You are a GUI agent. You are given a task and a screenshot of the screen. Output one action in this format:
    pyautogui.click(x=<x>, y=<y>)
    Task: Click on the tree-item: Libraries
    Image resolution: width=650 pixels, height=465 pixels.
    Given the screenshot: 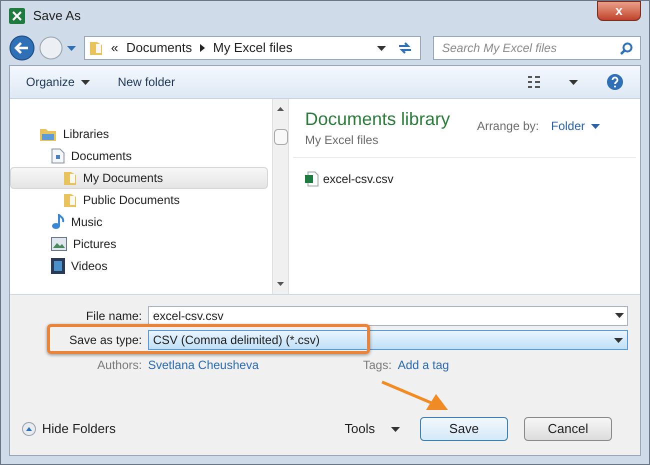 What is the action you would take?
    pyautogui.click(x=139, y=134)
    